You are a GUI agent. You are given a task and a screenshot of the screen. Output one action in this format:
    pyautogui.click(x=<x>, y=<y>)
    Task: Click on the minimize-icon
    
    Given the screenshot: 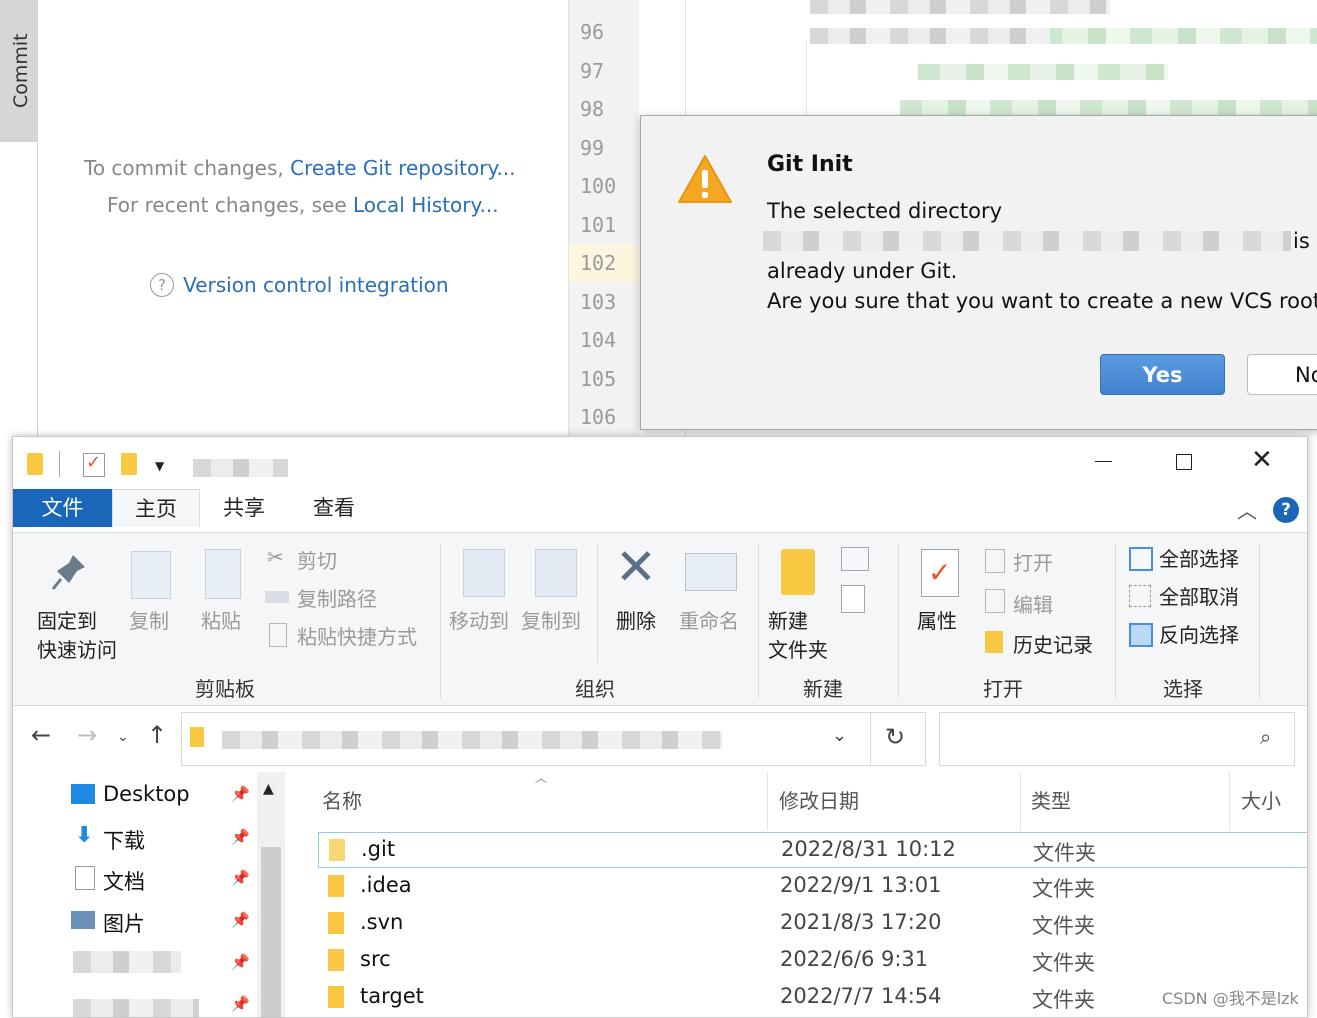 What is the action you would take?
    pyautogui.click(x=1103, y=461)
    